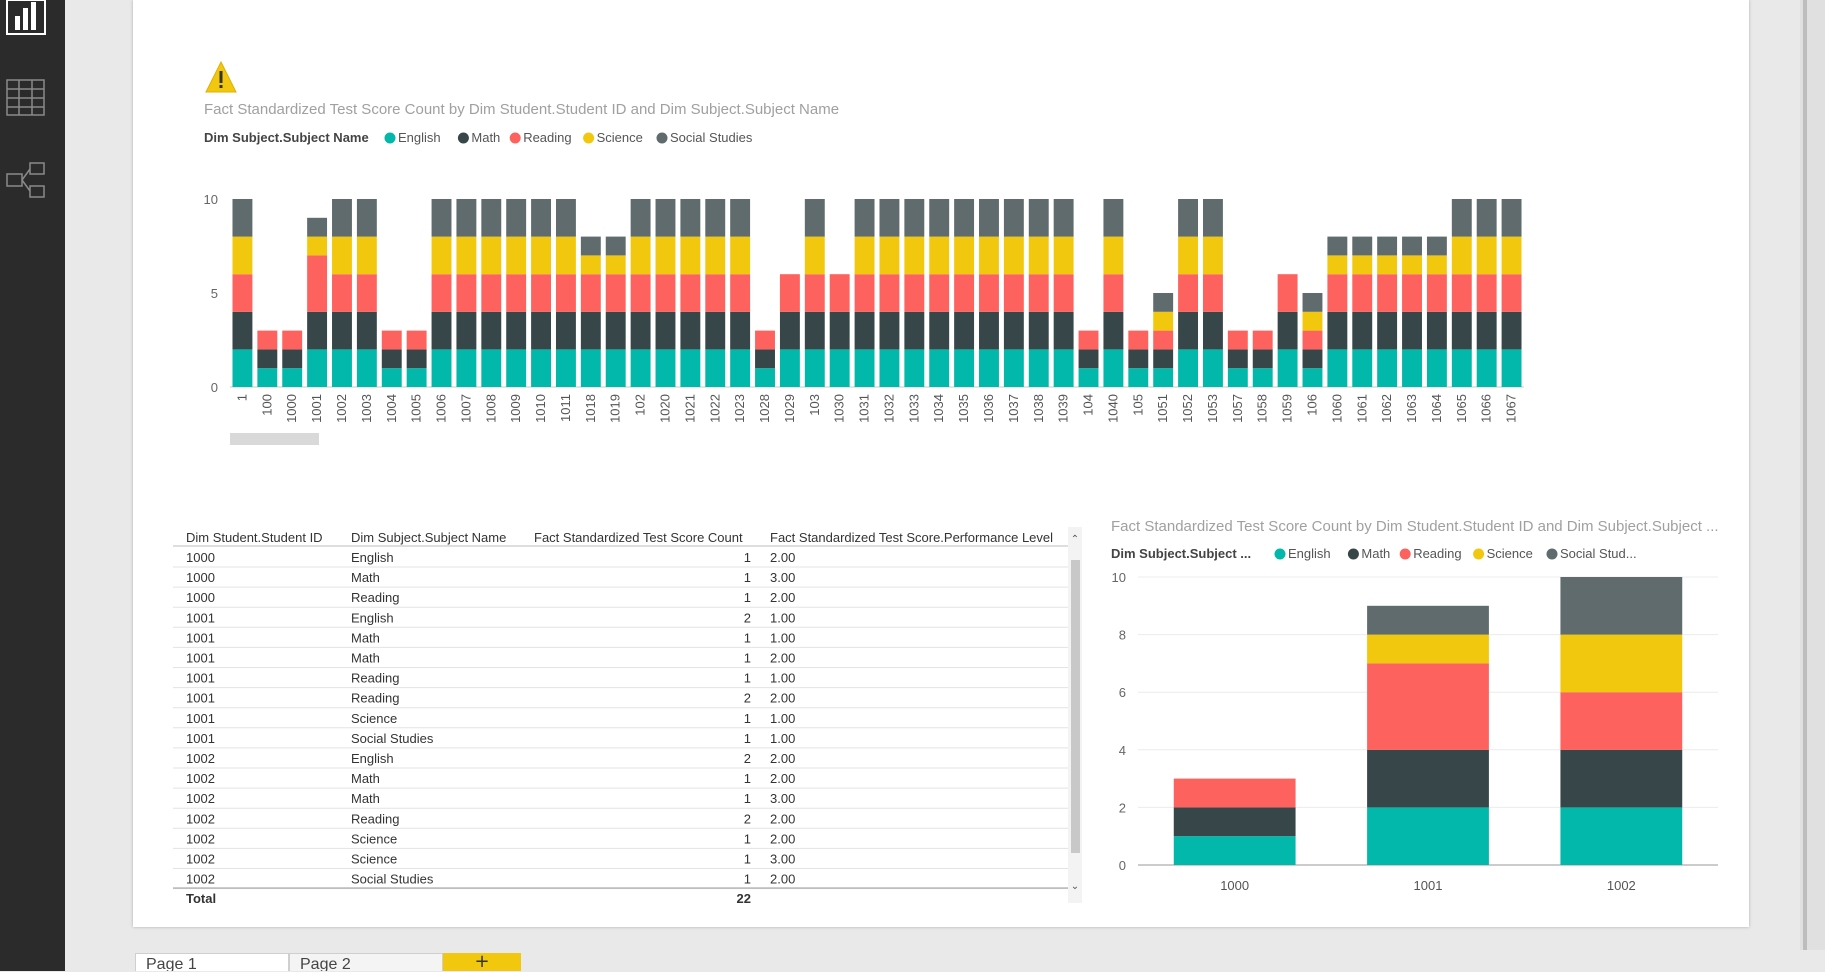 This screenshot has width=1825, height=972. What do you see at coordinates (274, 439) in the screenshot?
I see `main-chart-scrollbar` at bounding box center [274, 439].